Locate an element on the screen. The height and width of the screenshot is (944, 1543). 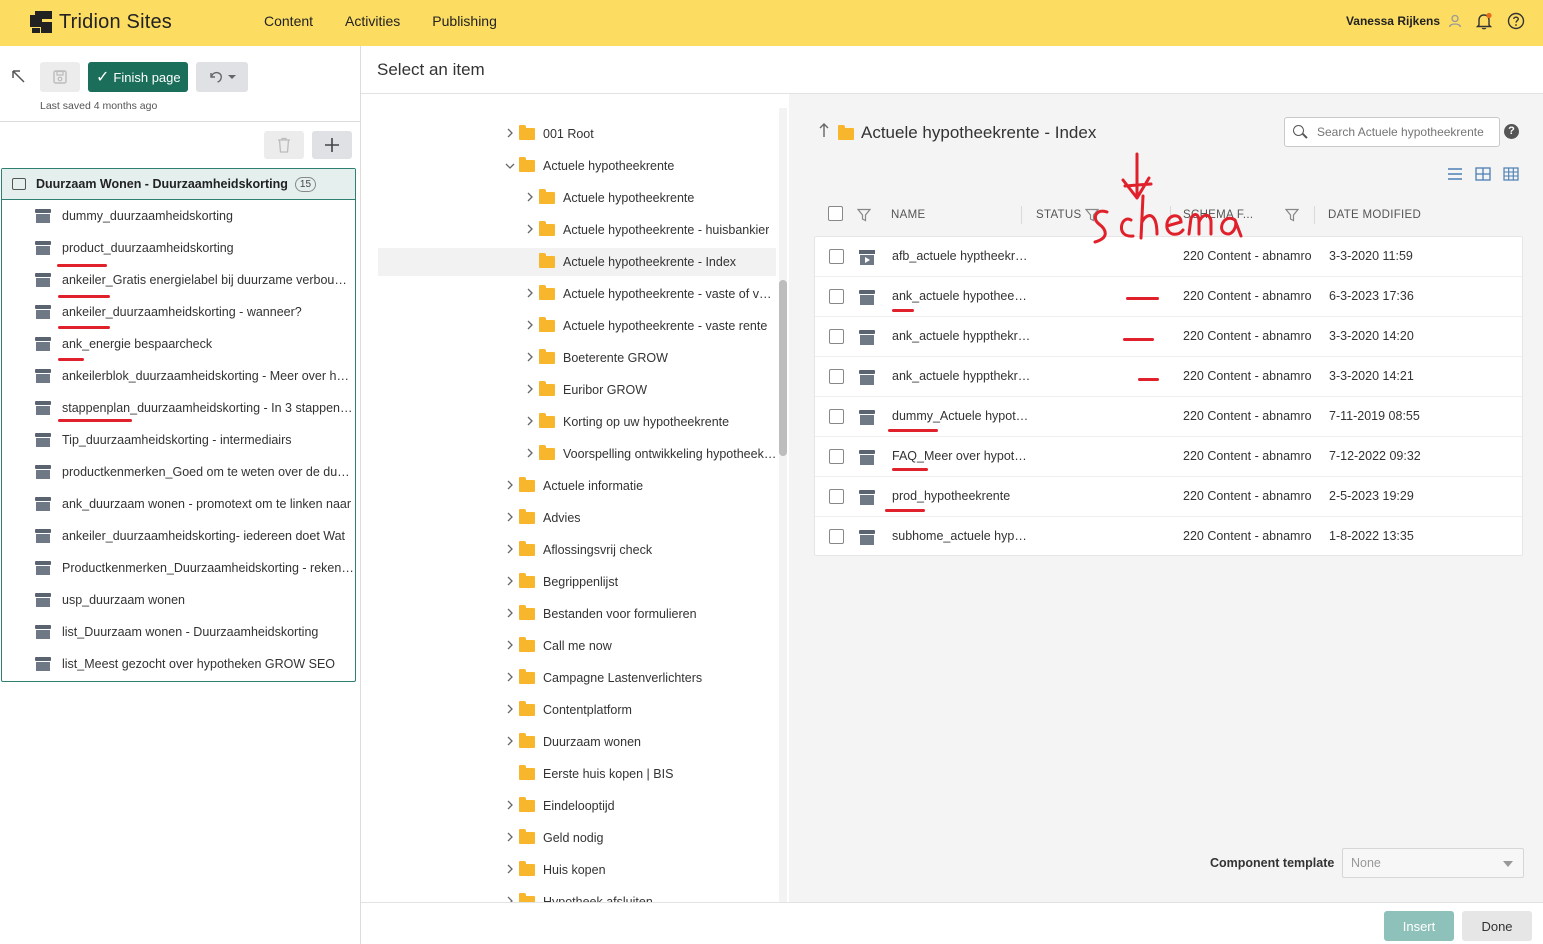
tree-node: Eindelooptijd is located at coordinates (639, 806).